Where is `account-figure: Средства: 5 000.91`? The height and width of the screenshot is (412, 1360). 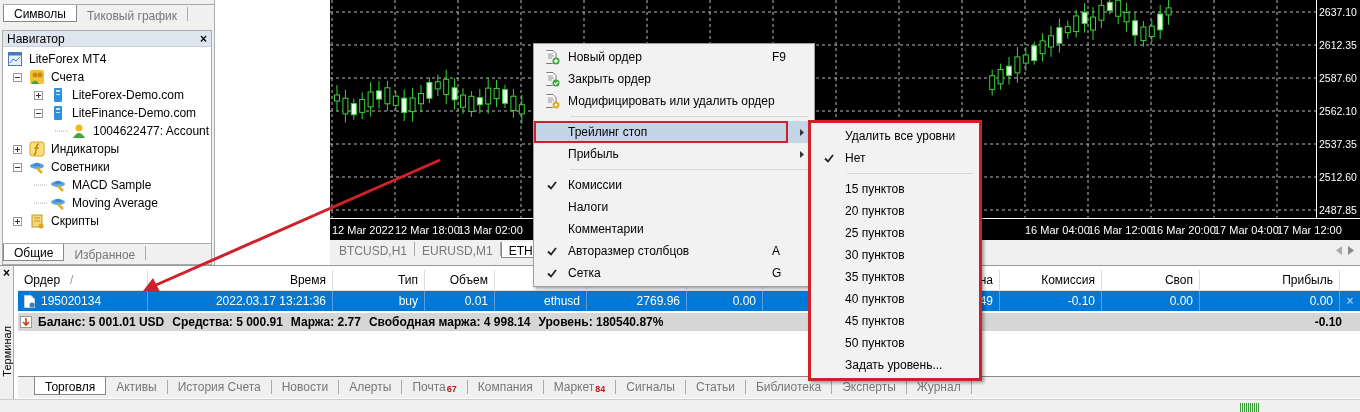
account-figure: Средства: 5 000.91 is located at coordinates (227, 322).